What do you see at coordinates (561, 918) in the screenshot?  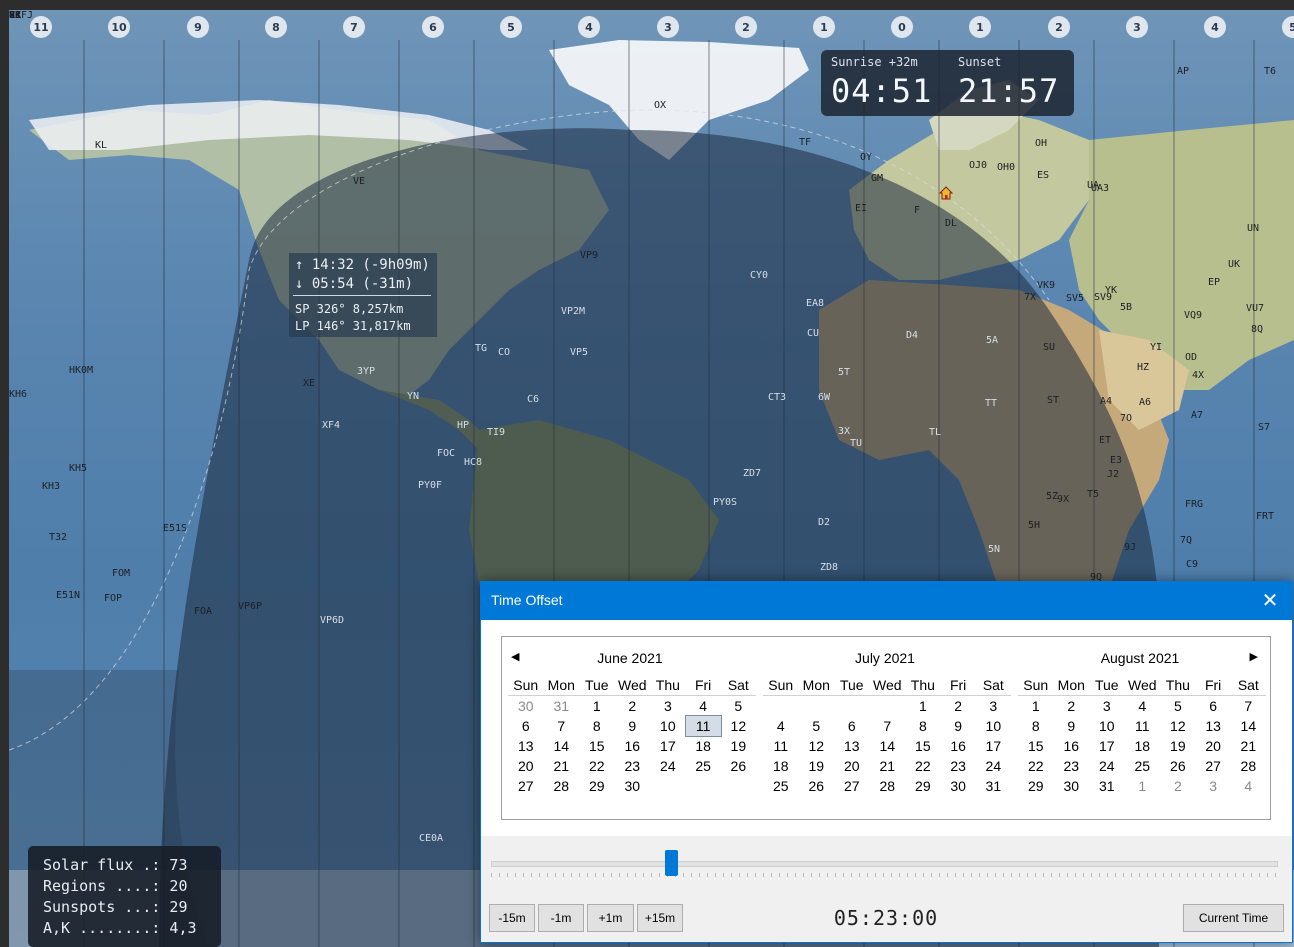 I see `minus-1m-button: -1m` at bounding box center [561, 918].